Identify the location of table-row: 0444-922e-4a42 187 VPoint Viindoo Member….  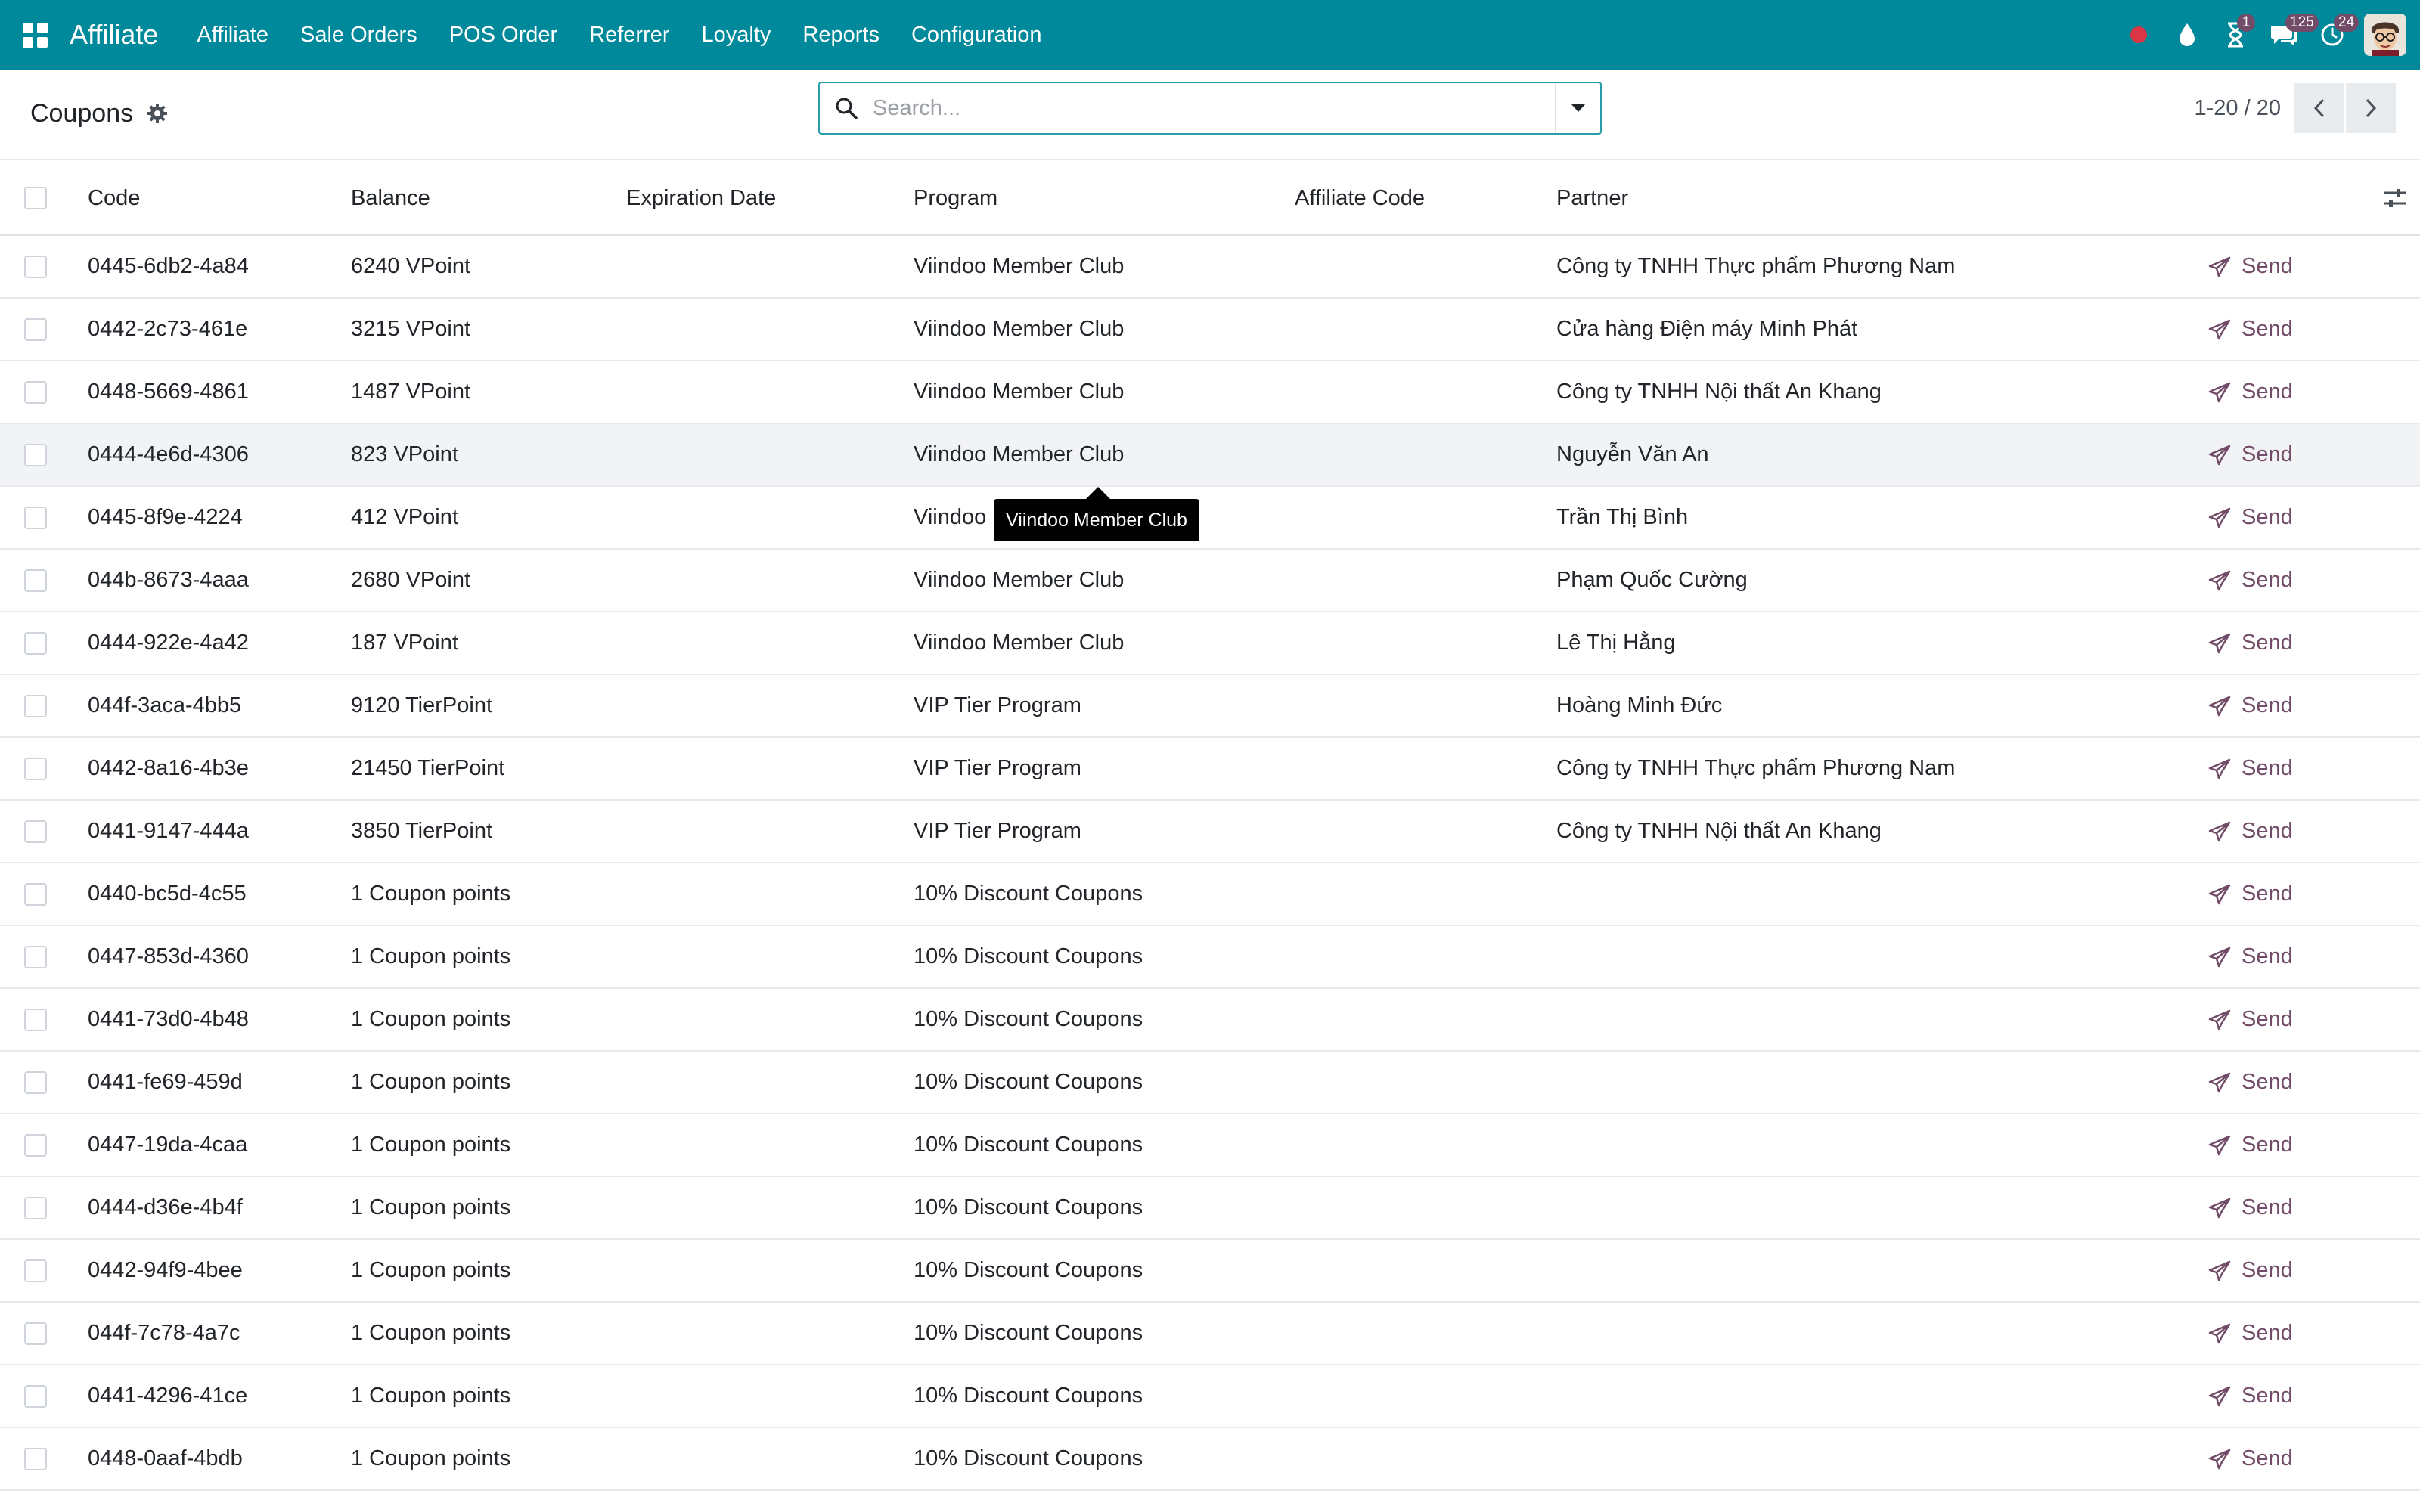
(1210, 644).